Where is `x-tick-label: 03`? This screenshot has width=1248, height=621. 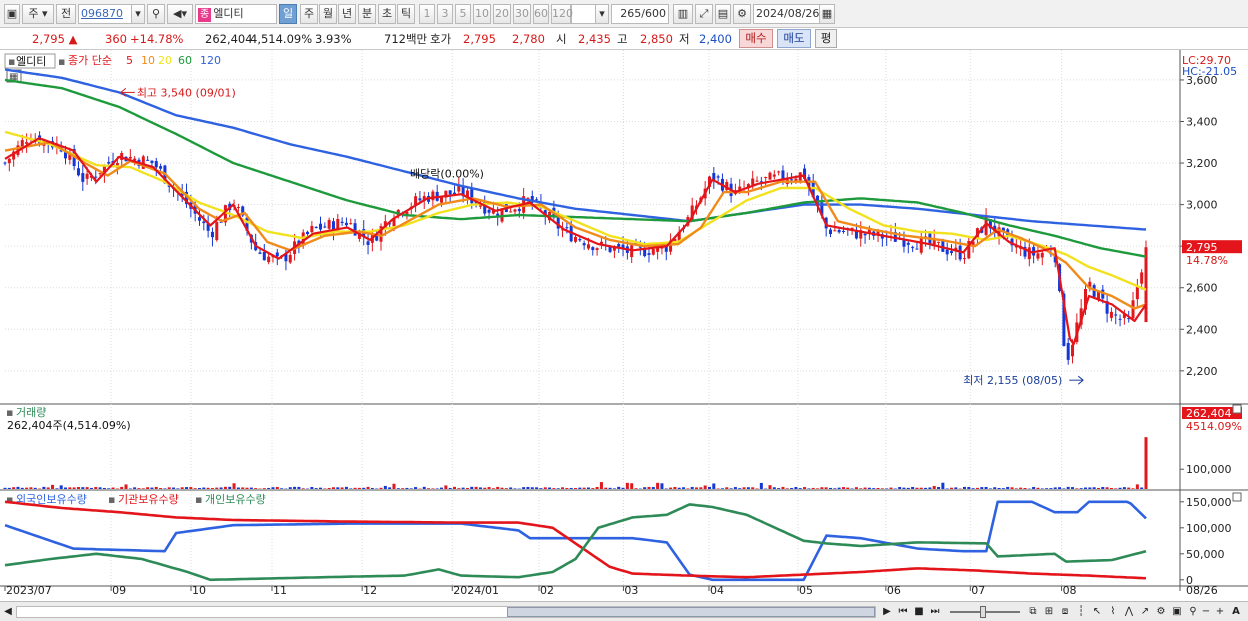
x-tick-label: 03 is located at coordinates (631, 590).